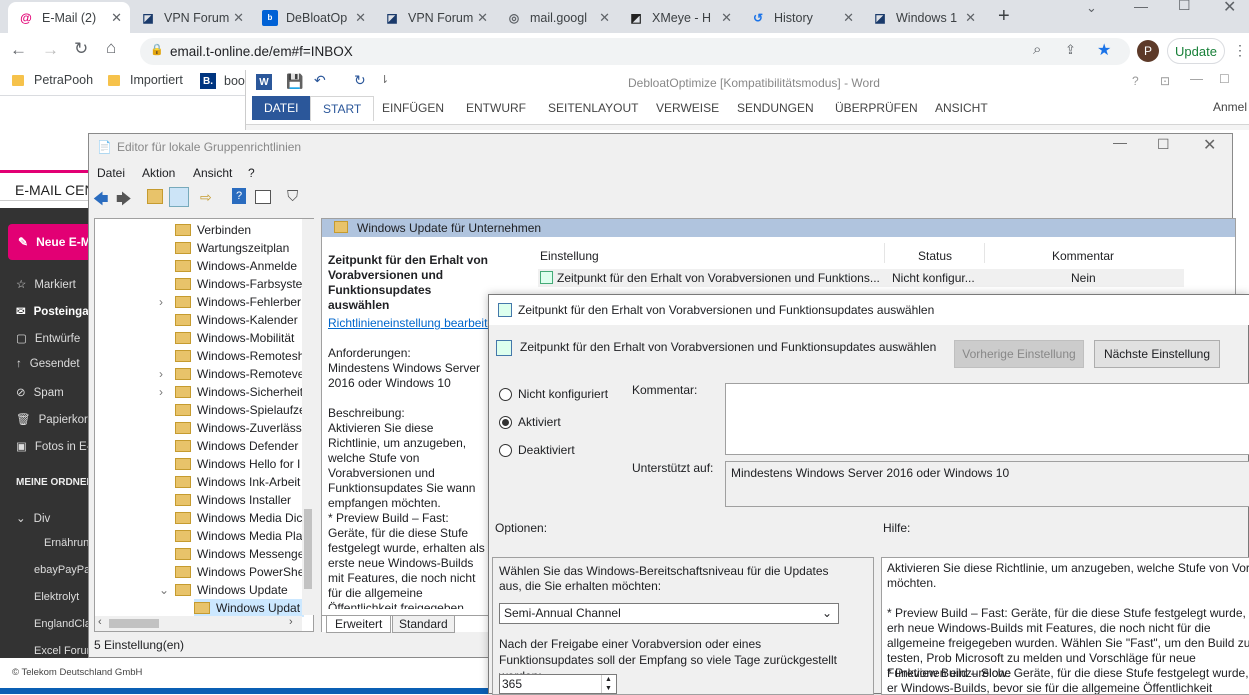  I want to click on tree-item: Windows Defender, so click(236, 446).